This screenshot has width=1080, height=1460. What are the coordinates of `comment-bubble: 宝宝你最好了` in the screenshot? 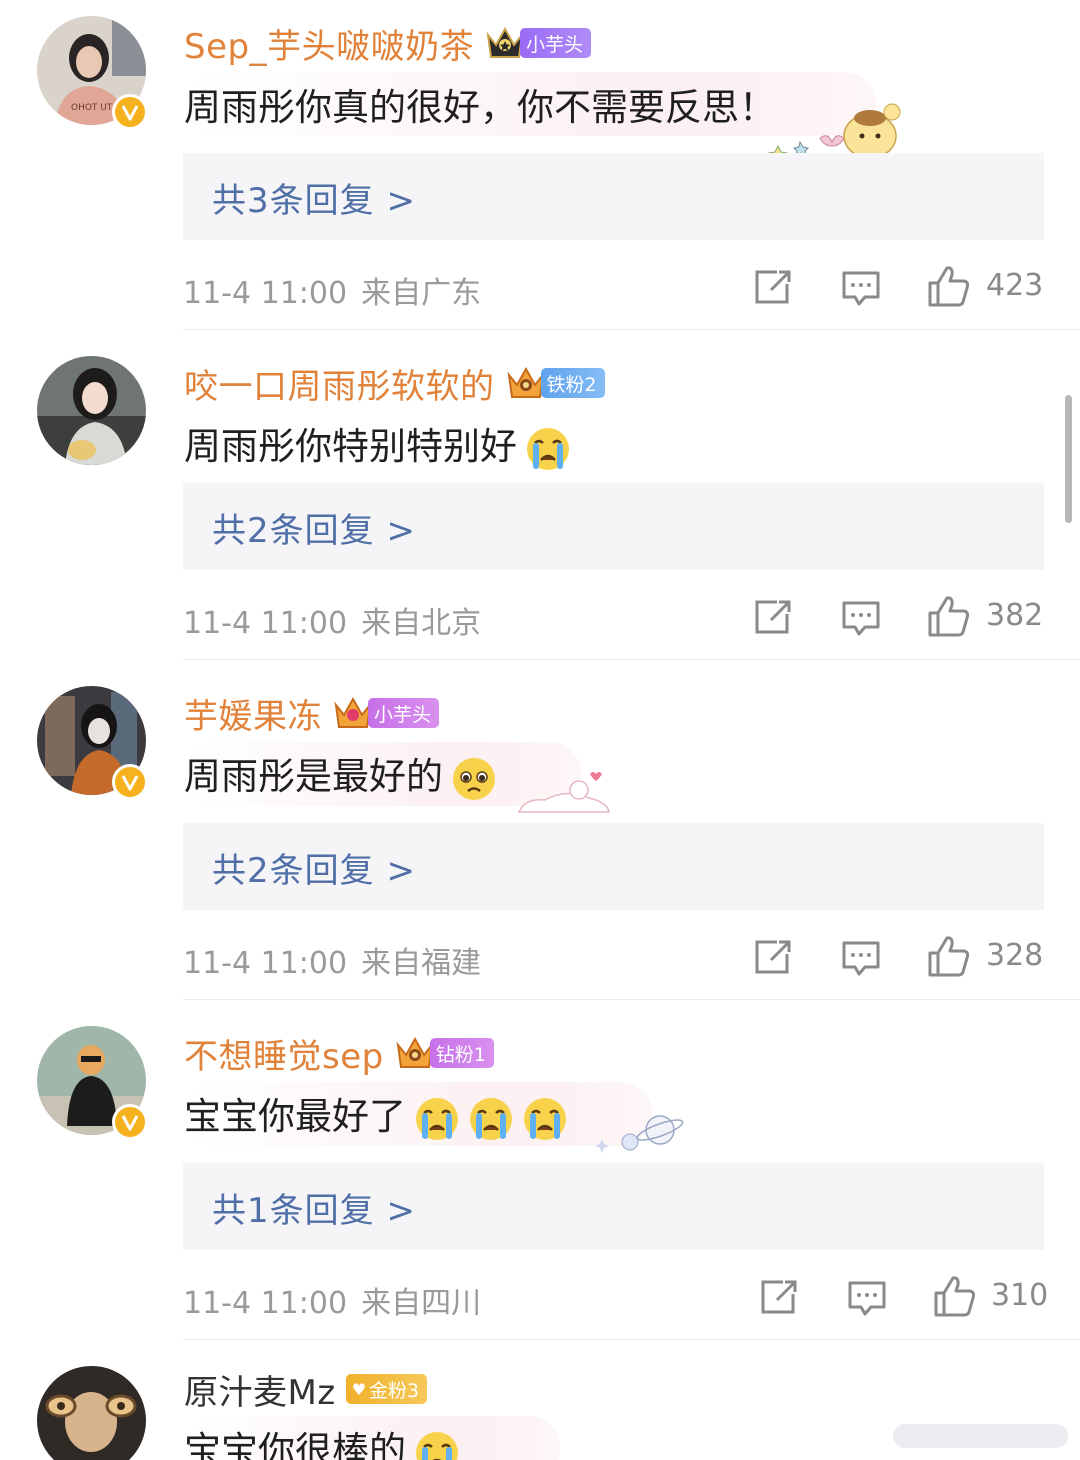 It's located at (418, 1114).